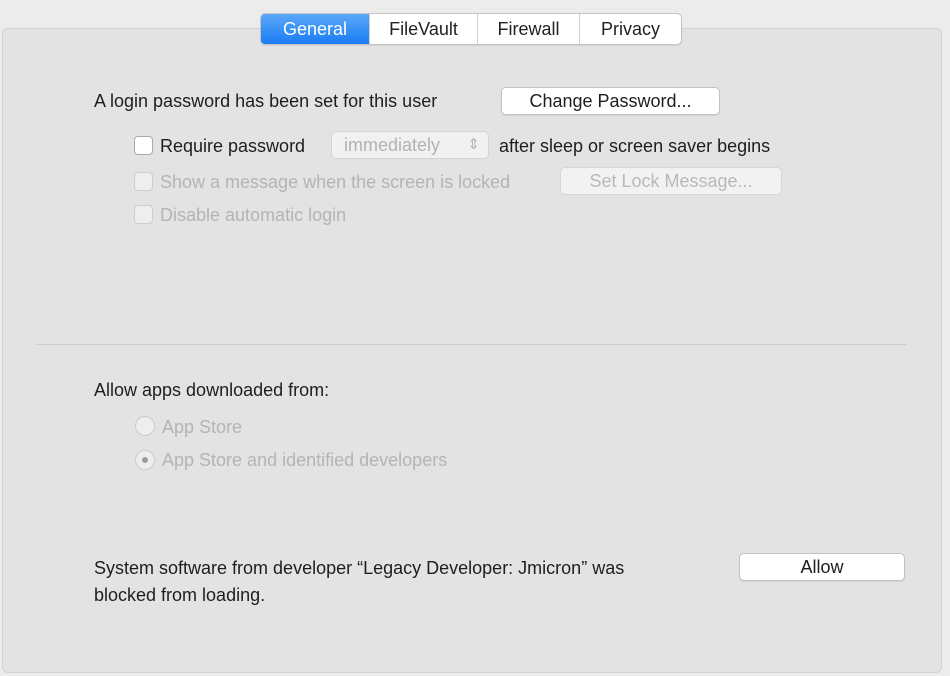 The width and height of the screenshot is (950, 676). Describe the element at coordinates (212, 390) in the screenshot. I see `allow-apps-heading: Allow apps downloaded from:` at that location.